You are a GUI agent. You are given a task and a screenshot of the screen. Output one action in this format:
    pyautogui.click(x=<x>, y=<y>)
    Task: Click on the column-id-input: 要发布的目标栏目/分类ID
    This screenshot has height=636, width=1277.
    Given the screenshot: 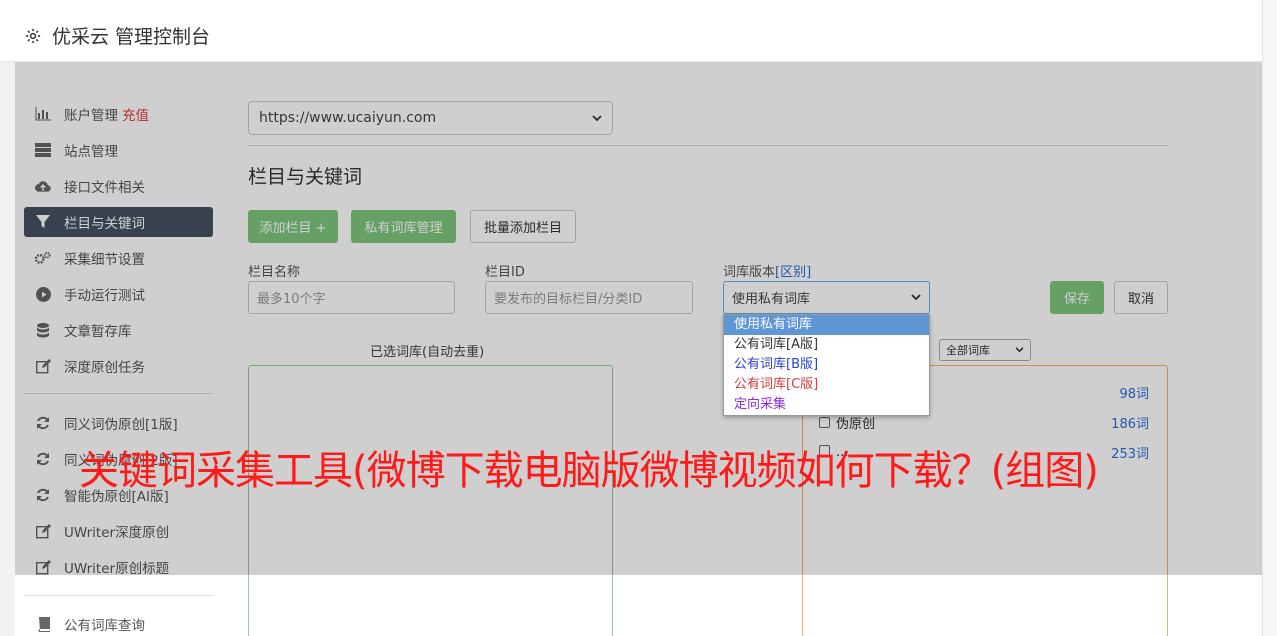 What is the action you would take?
    pyautogui.click(x=589, y=297)
    